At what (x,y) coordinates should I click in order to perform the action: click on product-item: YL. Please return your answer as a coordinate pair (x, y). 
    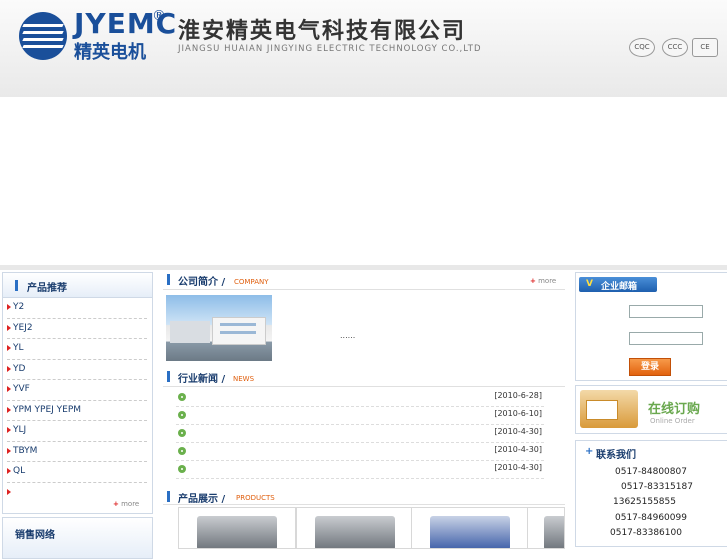
    Looking at the image, I should click on (77, 349).